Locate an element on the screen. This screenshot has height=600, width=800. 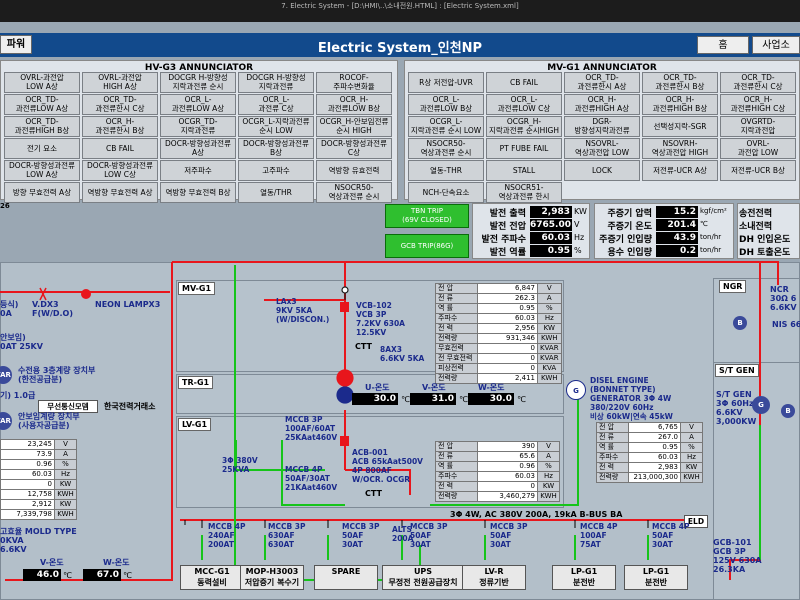
diesel-table-value: 213,000,300 is located at coordinates (654, 477).